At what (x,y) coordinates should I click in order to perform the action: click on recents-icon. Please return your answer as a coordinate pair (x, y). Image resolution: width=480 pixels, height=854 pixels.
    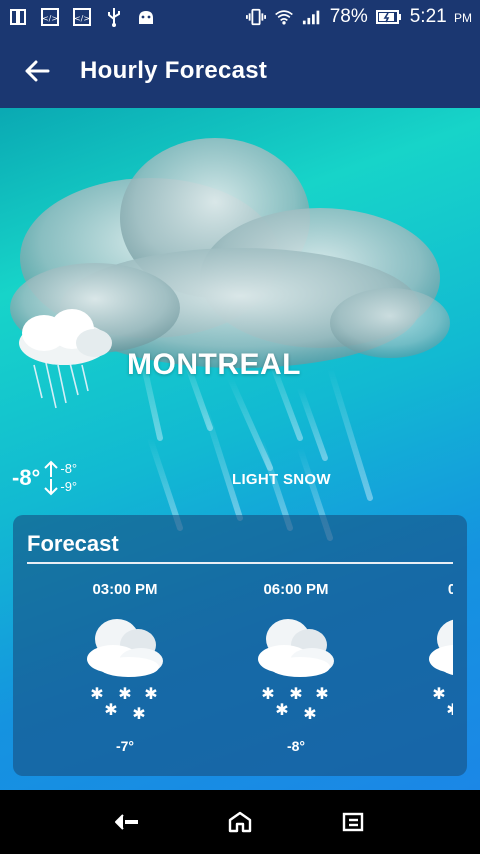
    Looking at the image, I should click on (353, 822).